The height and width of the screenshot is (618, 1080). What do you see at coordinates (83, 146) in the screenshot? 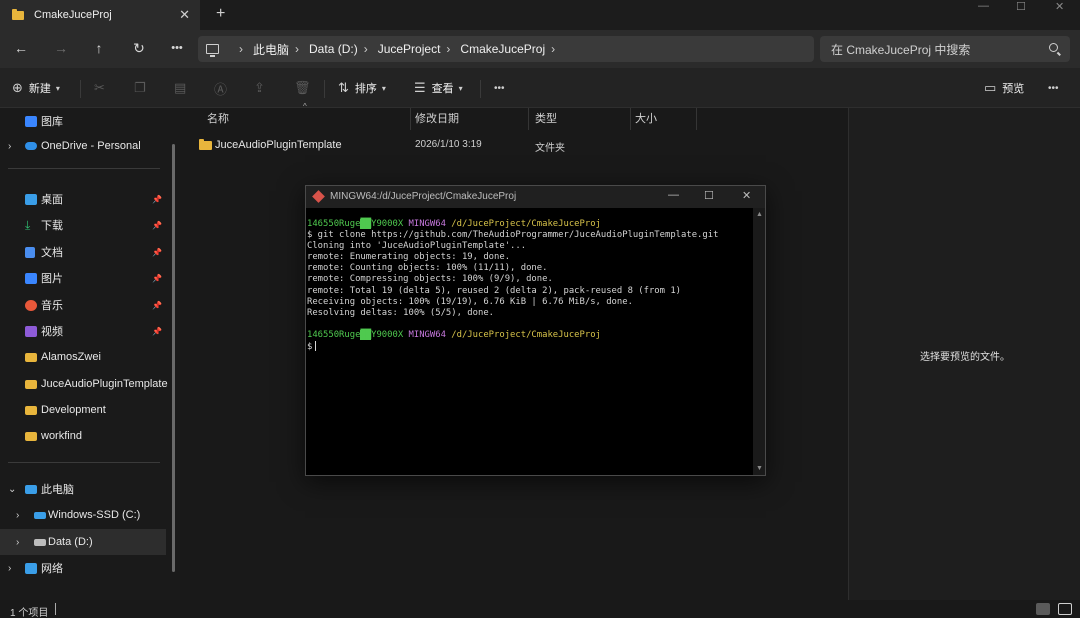
I see `sidebar-item-onedrive: › OneDrive - Personal` at bounding box center [83, 146].